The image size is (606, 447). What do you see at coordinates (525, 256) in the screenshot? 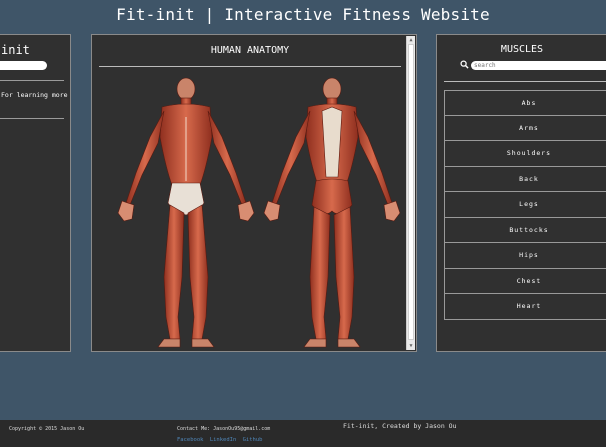
I see `muscle-item-hips: Hips` at bounding box center [525, 256].